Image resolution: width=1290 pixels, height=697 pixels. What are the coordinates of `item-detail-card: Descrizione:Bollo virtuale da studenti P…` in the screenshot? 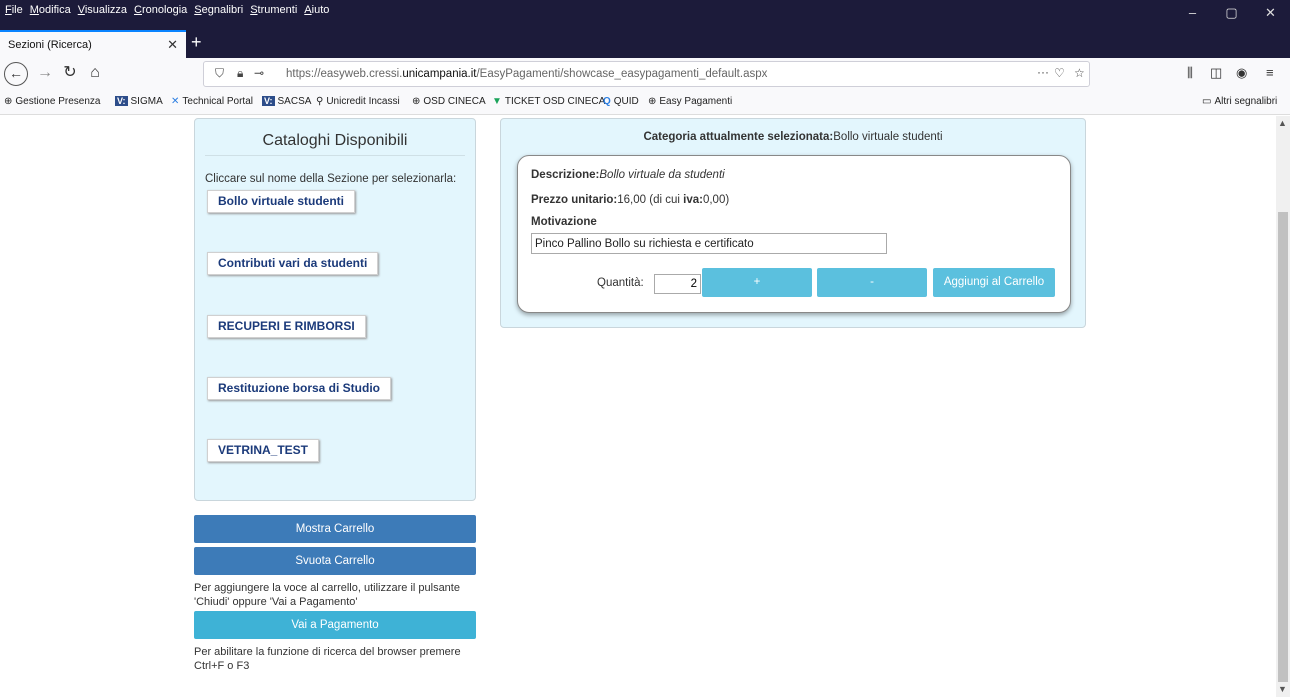 It's located at (794, 234).